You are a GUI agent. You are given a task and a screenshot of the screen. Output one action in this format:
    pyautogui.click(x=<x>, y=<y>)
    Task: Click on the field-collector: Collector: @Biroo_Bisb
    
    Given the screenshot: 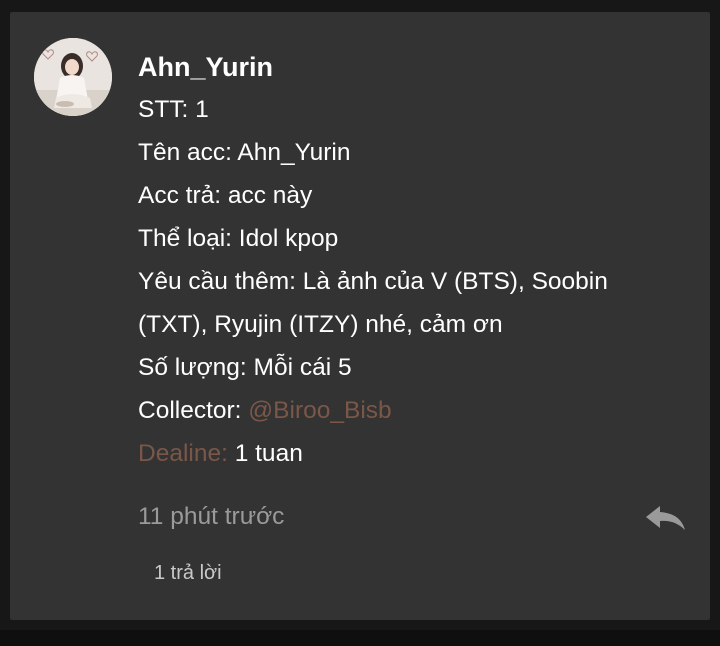 What is the action you would take?
    pyautogui.click(x=408, y=410)
    